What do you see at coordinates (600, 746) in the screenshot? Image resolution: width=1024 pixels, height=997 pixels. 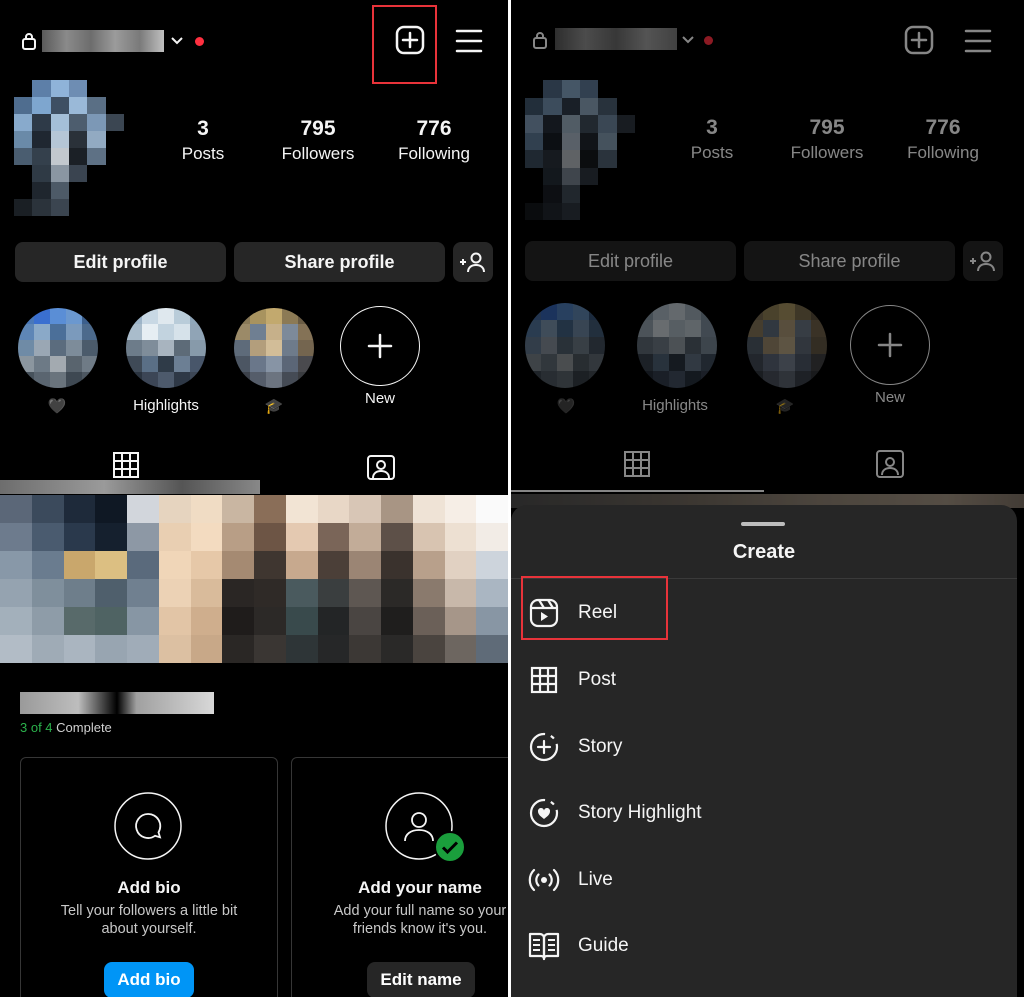 I see `menu-item-label: Story` at bounding box center [600, 746].